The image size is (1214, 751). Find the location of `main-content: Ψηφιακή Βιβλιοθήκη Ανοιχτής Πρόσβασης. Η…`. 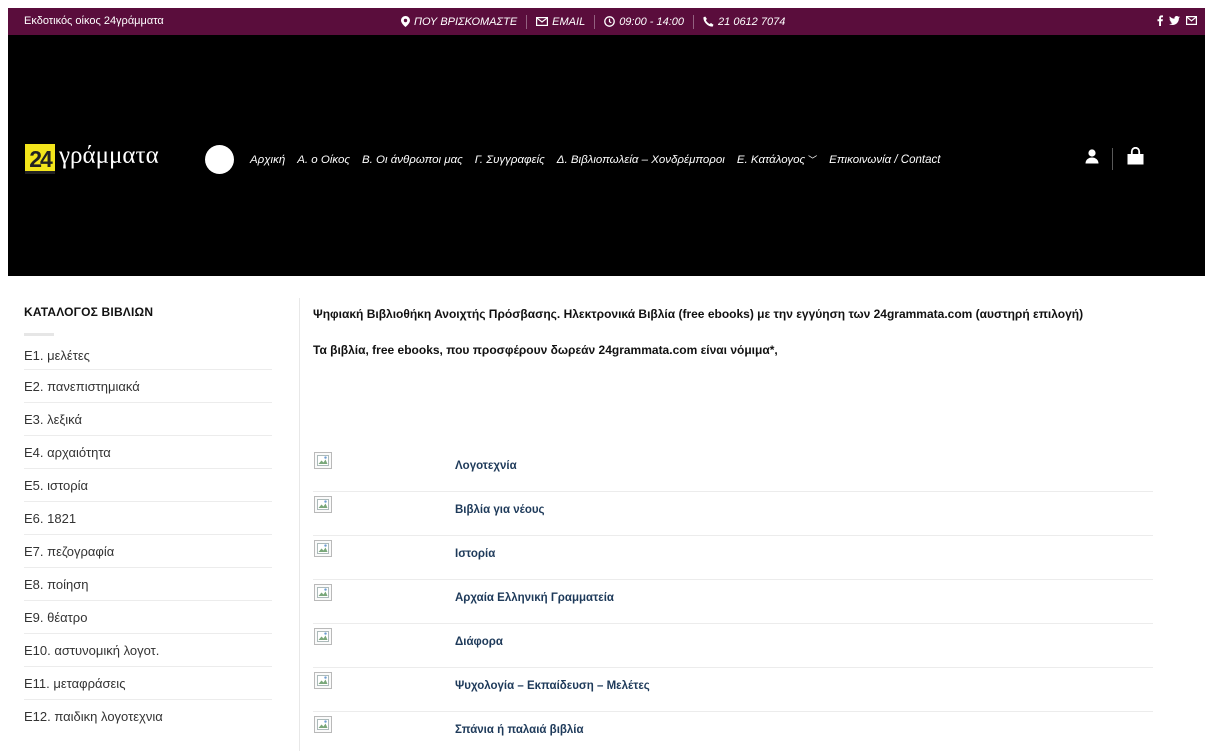

main-content: Ψηφιακή Βιβλιοθήκη Ανοιχτής Πρόσβασης. Η… is located at coordinates (733, 330).